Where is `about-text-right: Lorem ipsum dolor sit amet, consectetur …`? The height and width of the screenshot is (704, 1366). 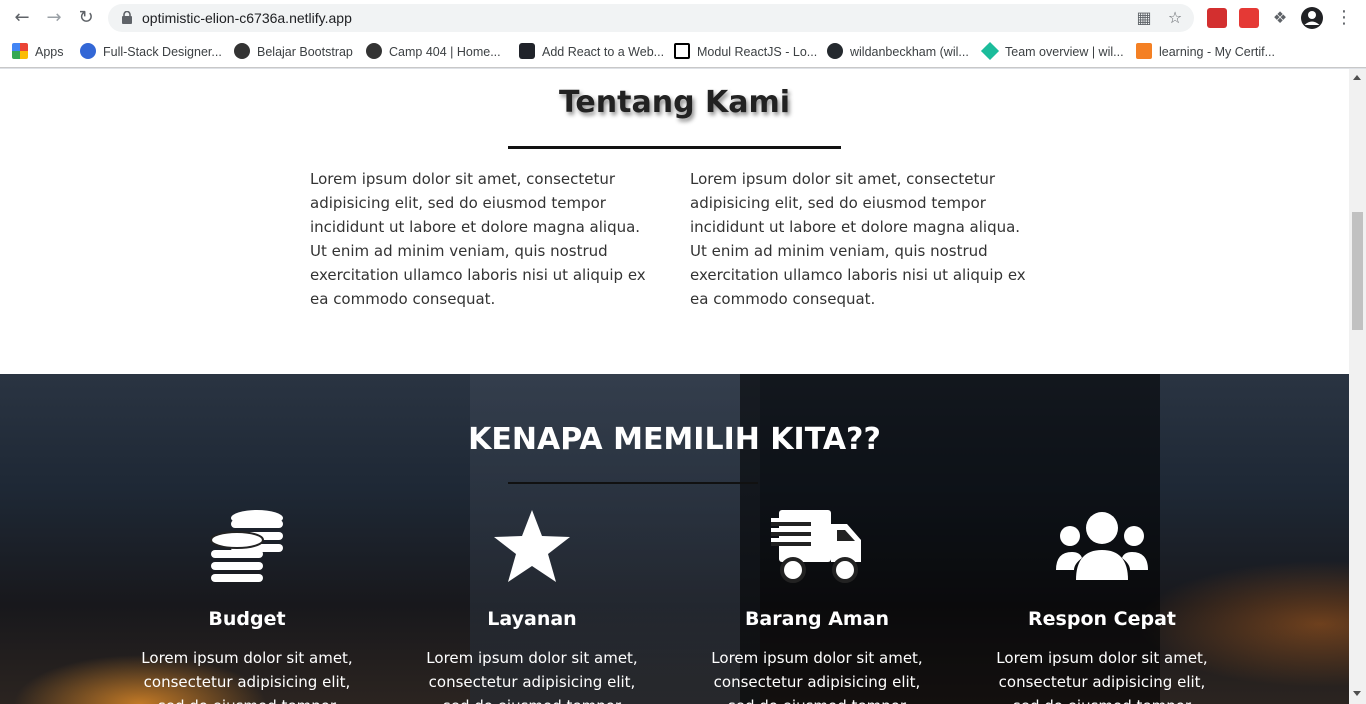 about-text-right: Lorem ipsum dolor sit amet, consectetur … is located at coordinates (858, 239).